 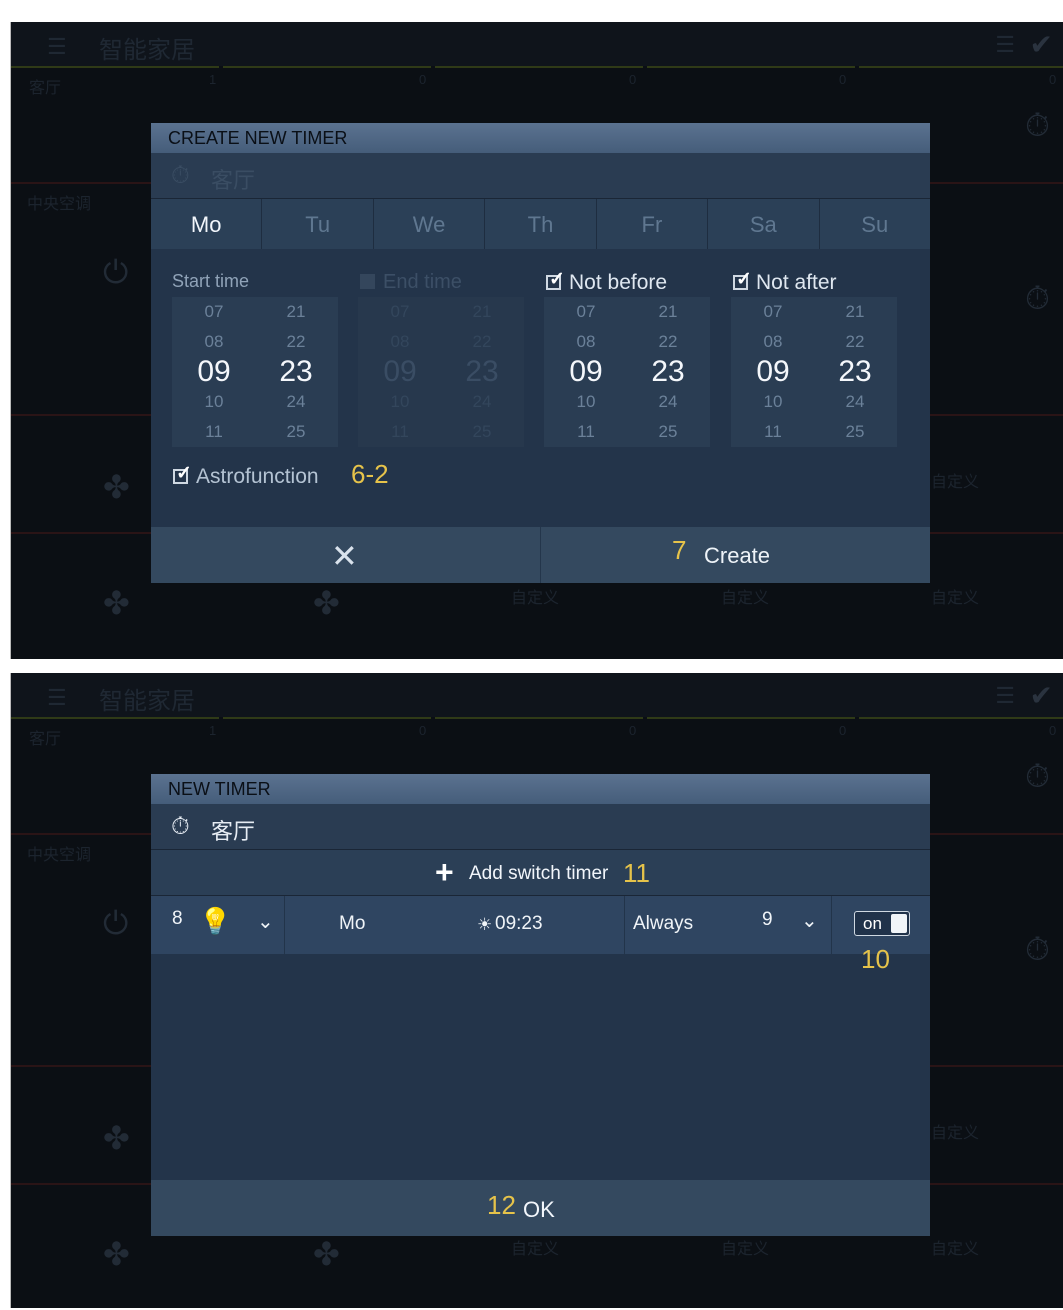 I want to click on mode-selector: Always 9 ⌄, so click(x=728, y=925).